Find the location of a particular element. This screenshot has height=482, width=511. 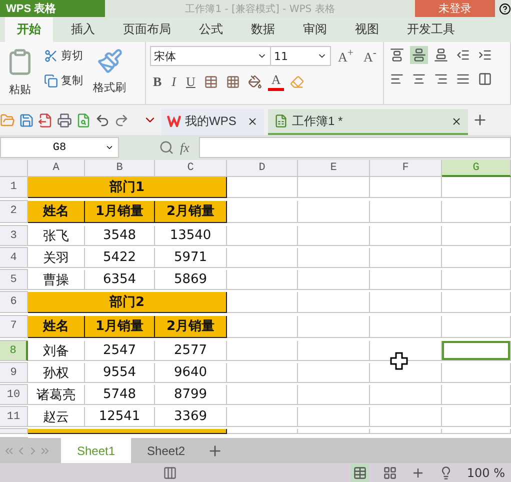

table-cell: 13540 is located at coordinates (191, 236).